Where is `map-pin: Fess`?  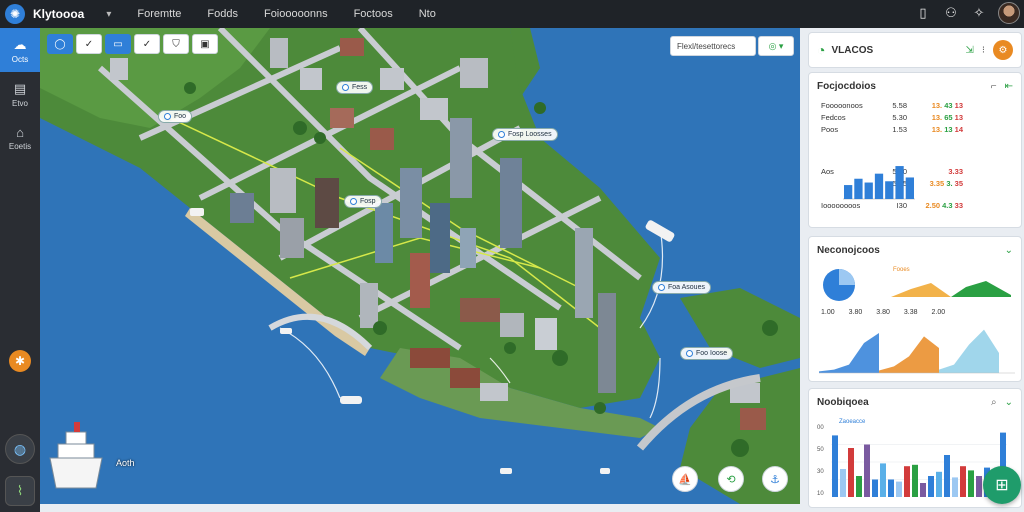 map-pin: Fess is located at coordinates (355, 87).